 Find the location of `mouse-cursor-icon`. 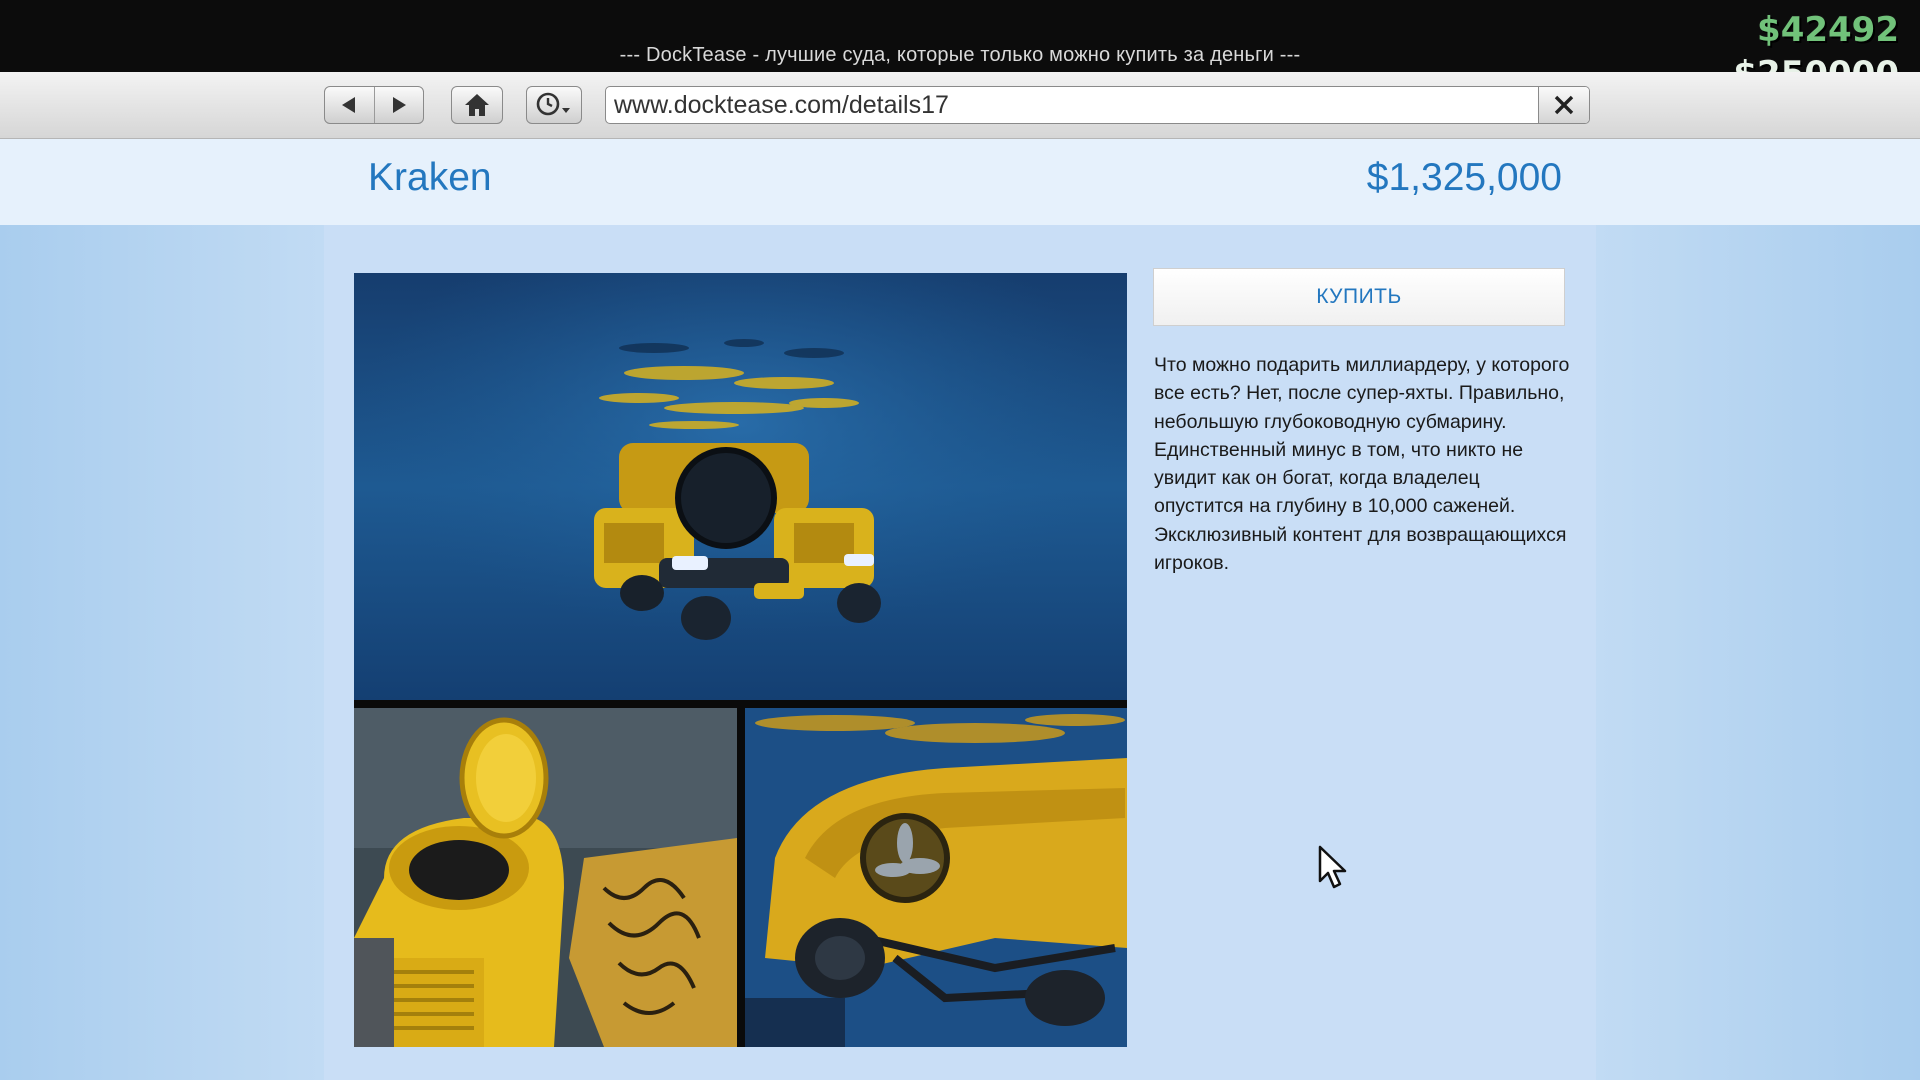

mouse-cursor-icon is located at coordinates (1332, 867).